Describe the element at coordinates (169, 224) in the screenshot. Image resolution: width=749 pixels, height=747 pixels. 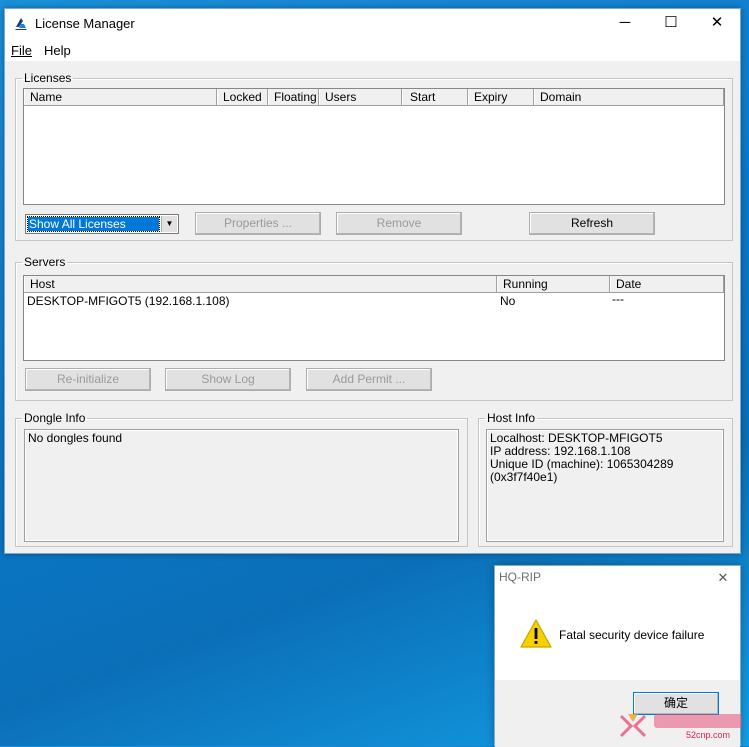
I see `chevron-down-icon: ▼` at that location.